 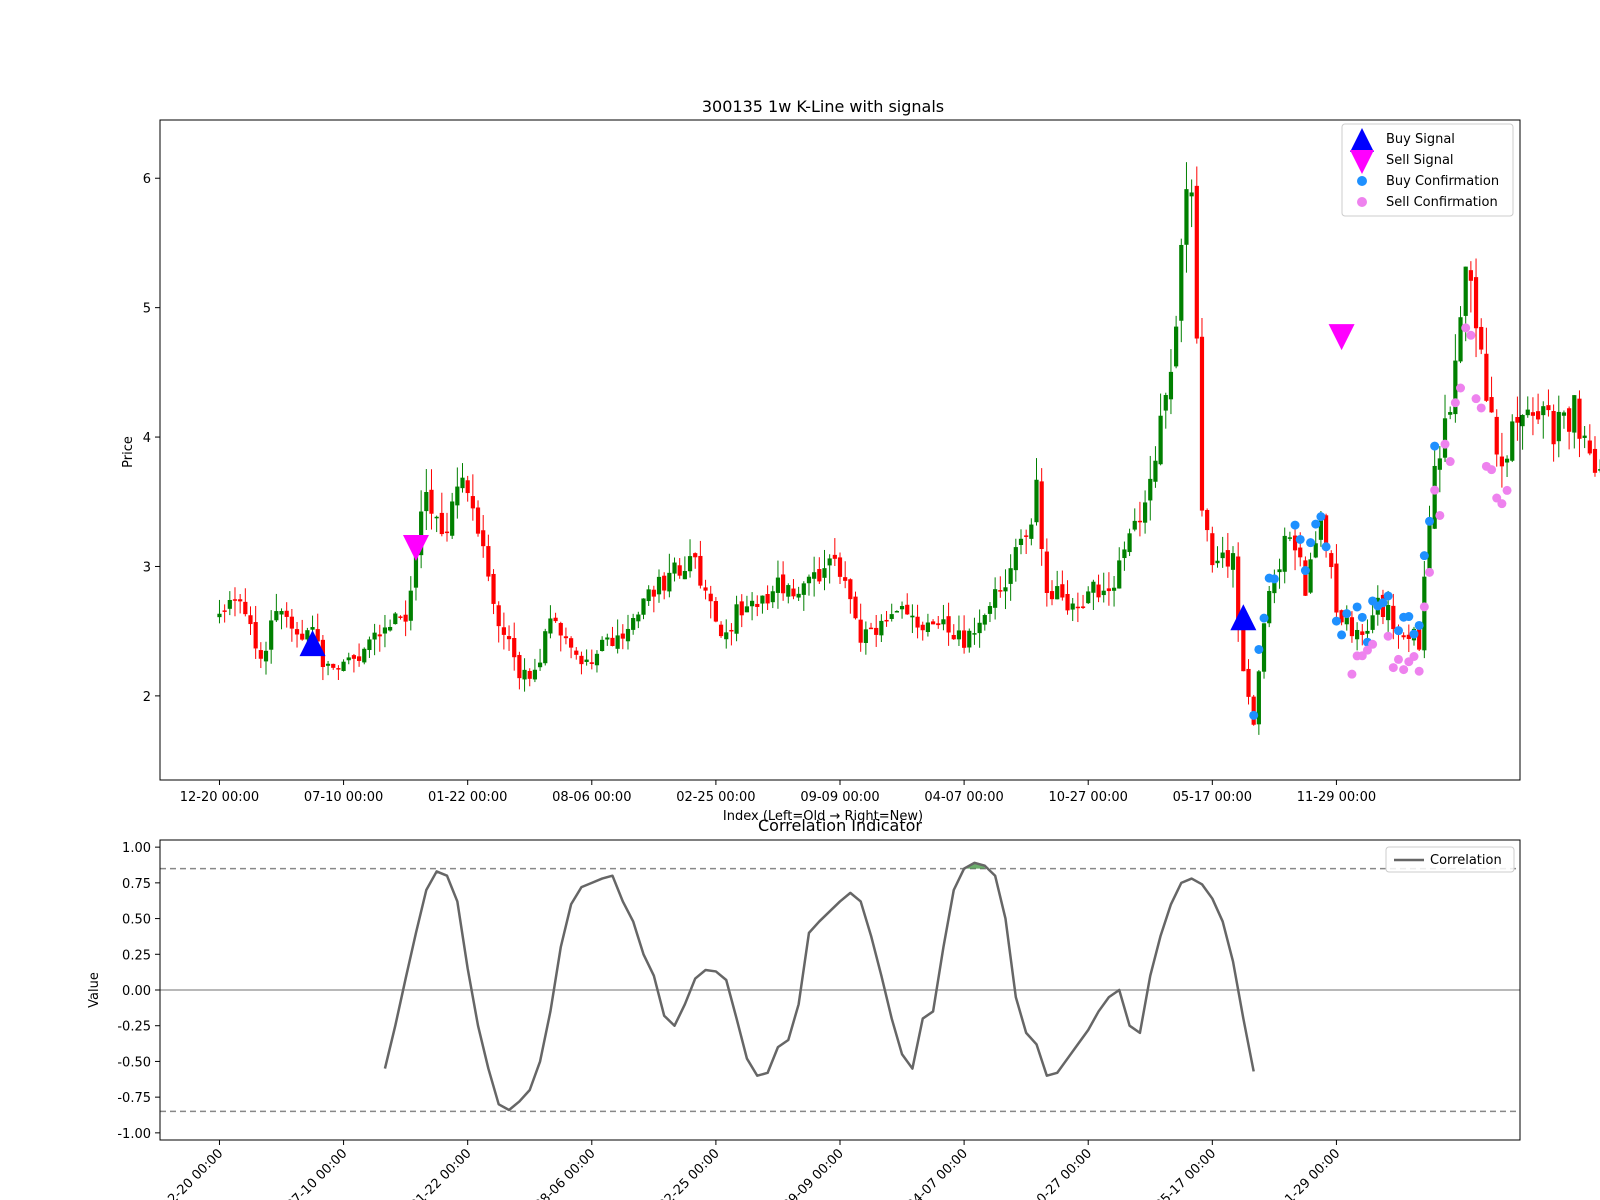 What do you see at coordinates (136, 884) in the screenshot?
I see `y-tick-label: 0.75` at bounding box center [136, 884].